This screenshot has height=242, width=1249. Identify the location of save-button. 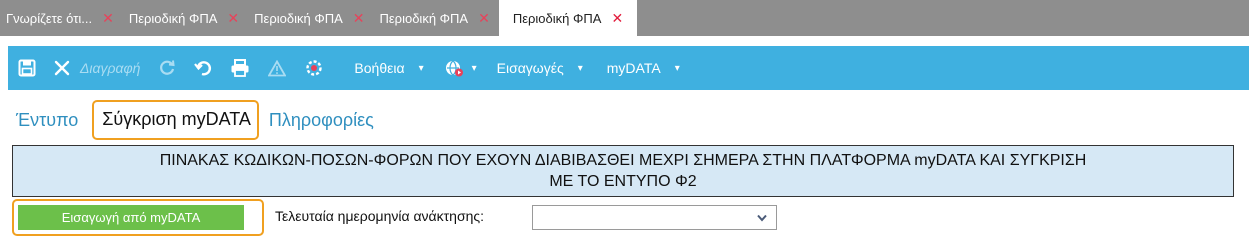
(27, 68).